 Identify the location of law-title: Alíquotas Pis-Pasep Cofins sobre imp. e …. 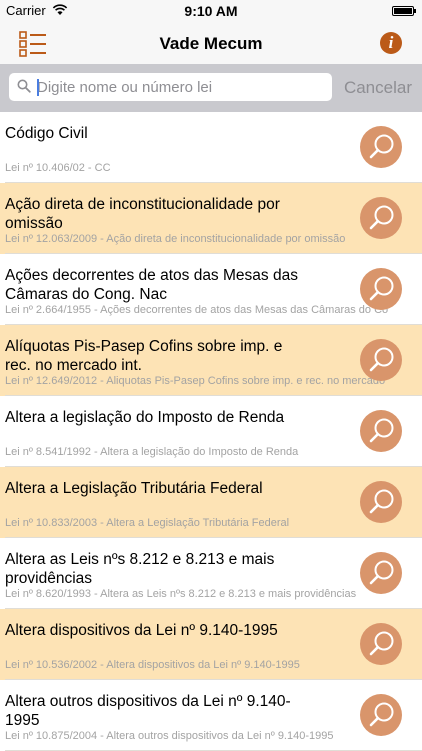
(144, 356).